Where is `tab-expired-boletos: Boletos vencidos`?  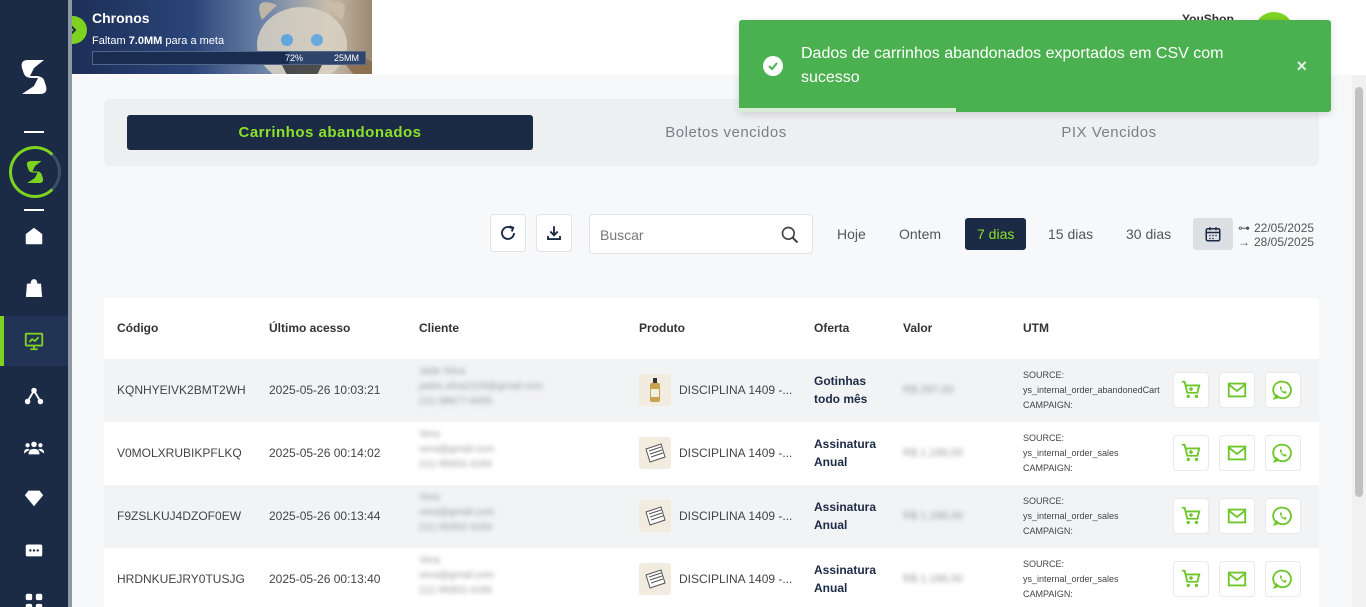 tab-expired-boletos: Boletos vencidos is located at coordinates (726, 132).